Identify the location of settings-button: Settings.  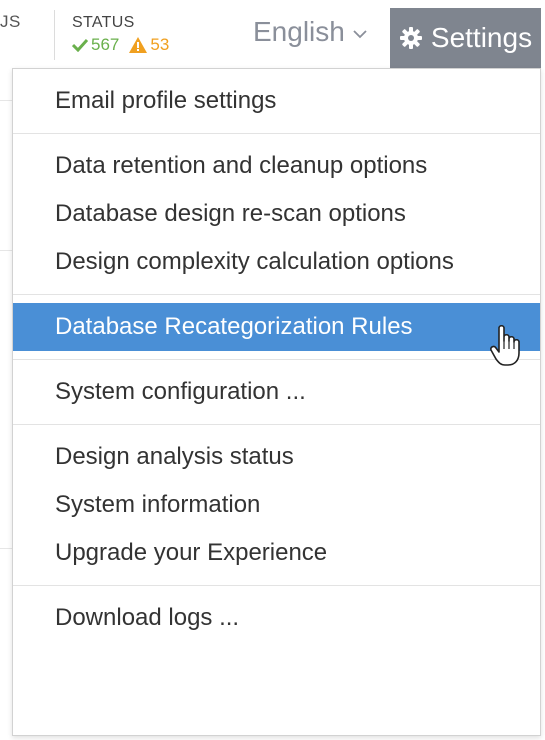
(465, 38).